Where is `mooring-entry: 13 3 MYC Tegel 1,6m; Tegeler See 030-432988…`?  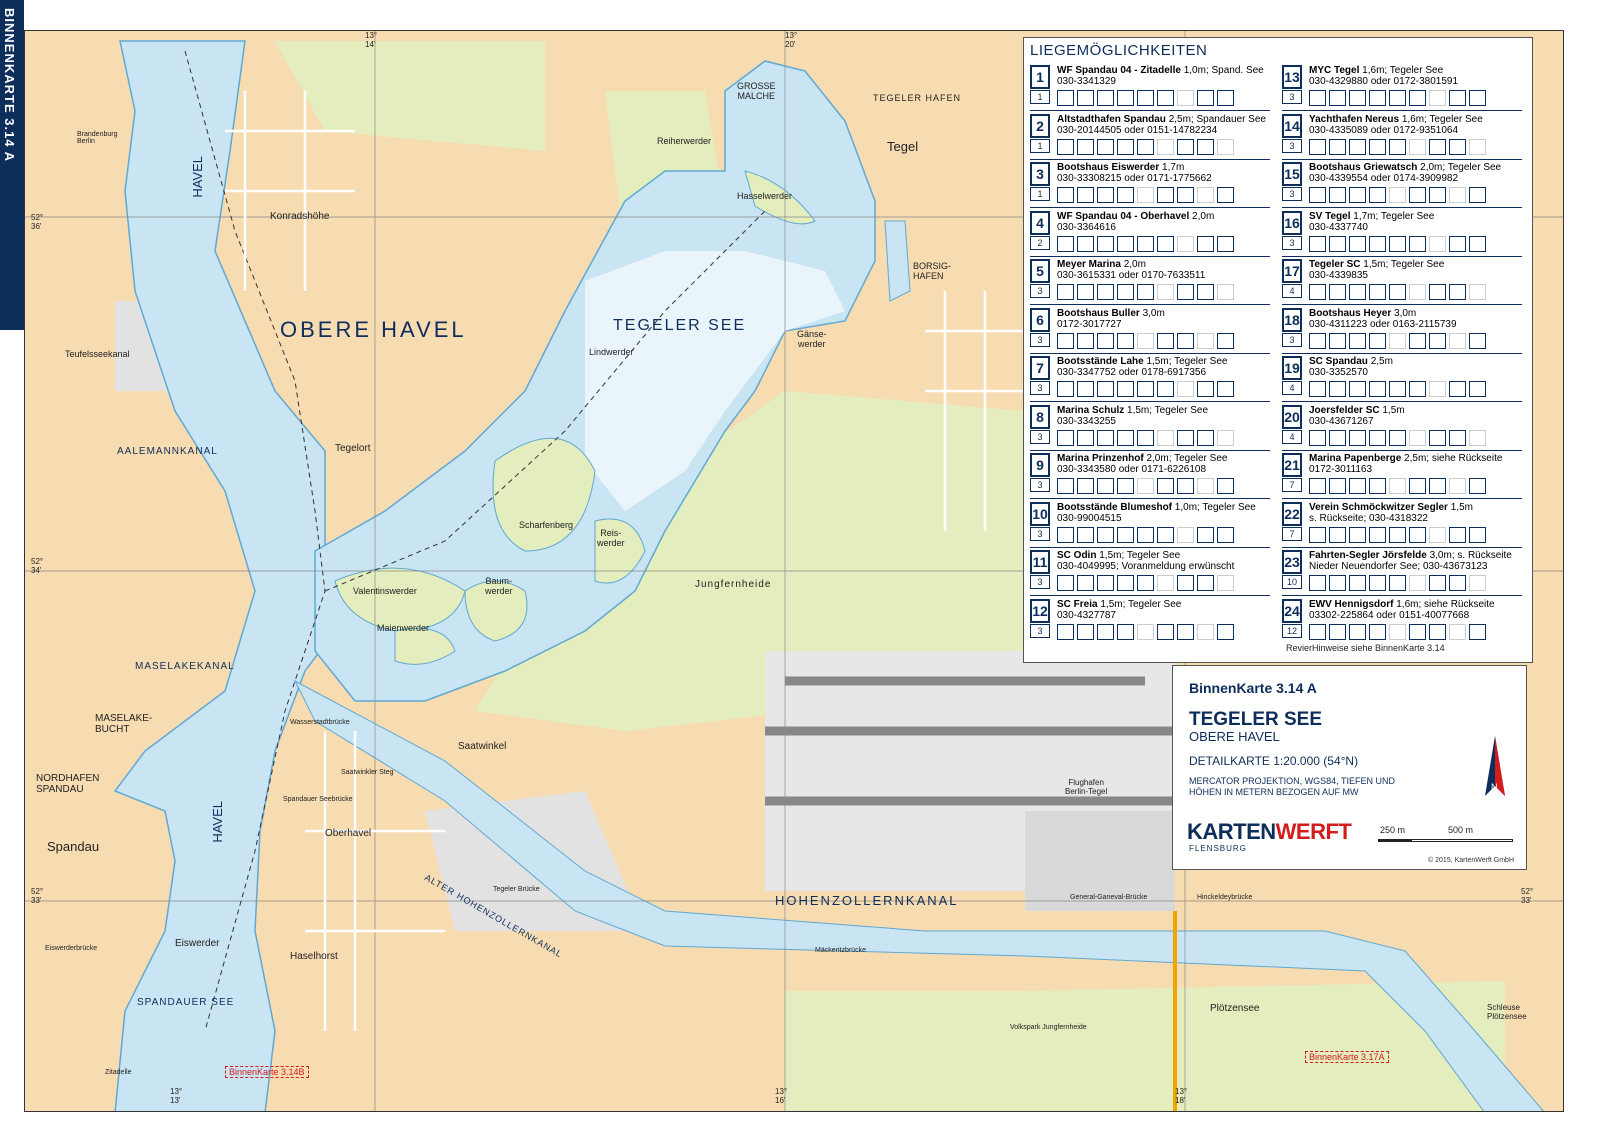
mooring-entry: 13 3 MYC Tegel 1,6m; Tegeler See 030-432988… is located at coordinates (1402, 88).